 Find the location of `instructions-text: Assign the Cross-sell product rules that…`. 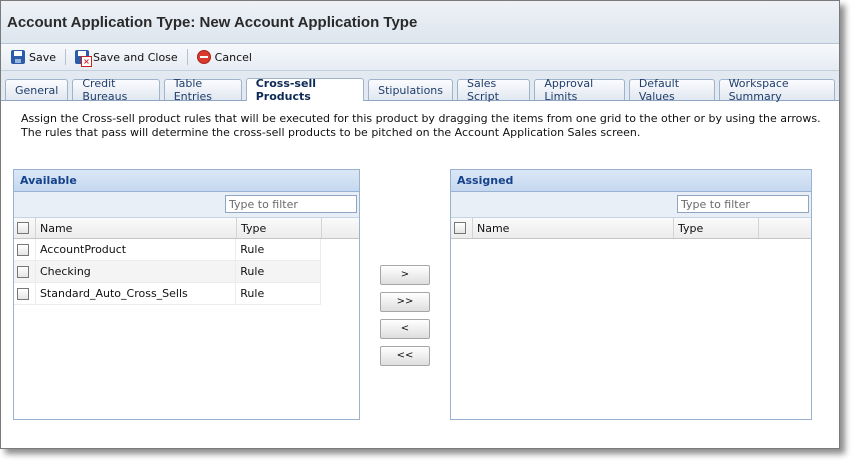

instructions-text: Assign the Cross-sell product rules that… is located at coordinates (421, 125).